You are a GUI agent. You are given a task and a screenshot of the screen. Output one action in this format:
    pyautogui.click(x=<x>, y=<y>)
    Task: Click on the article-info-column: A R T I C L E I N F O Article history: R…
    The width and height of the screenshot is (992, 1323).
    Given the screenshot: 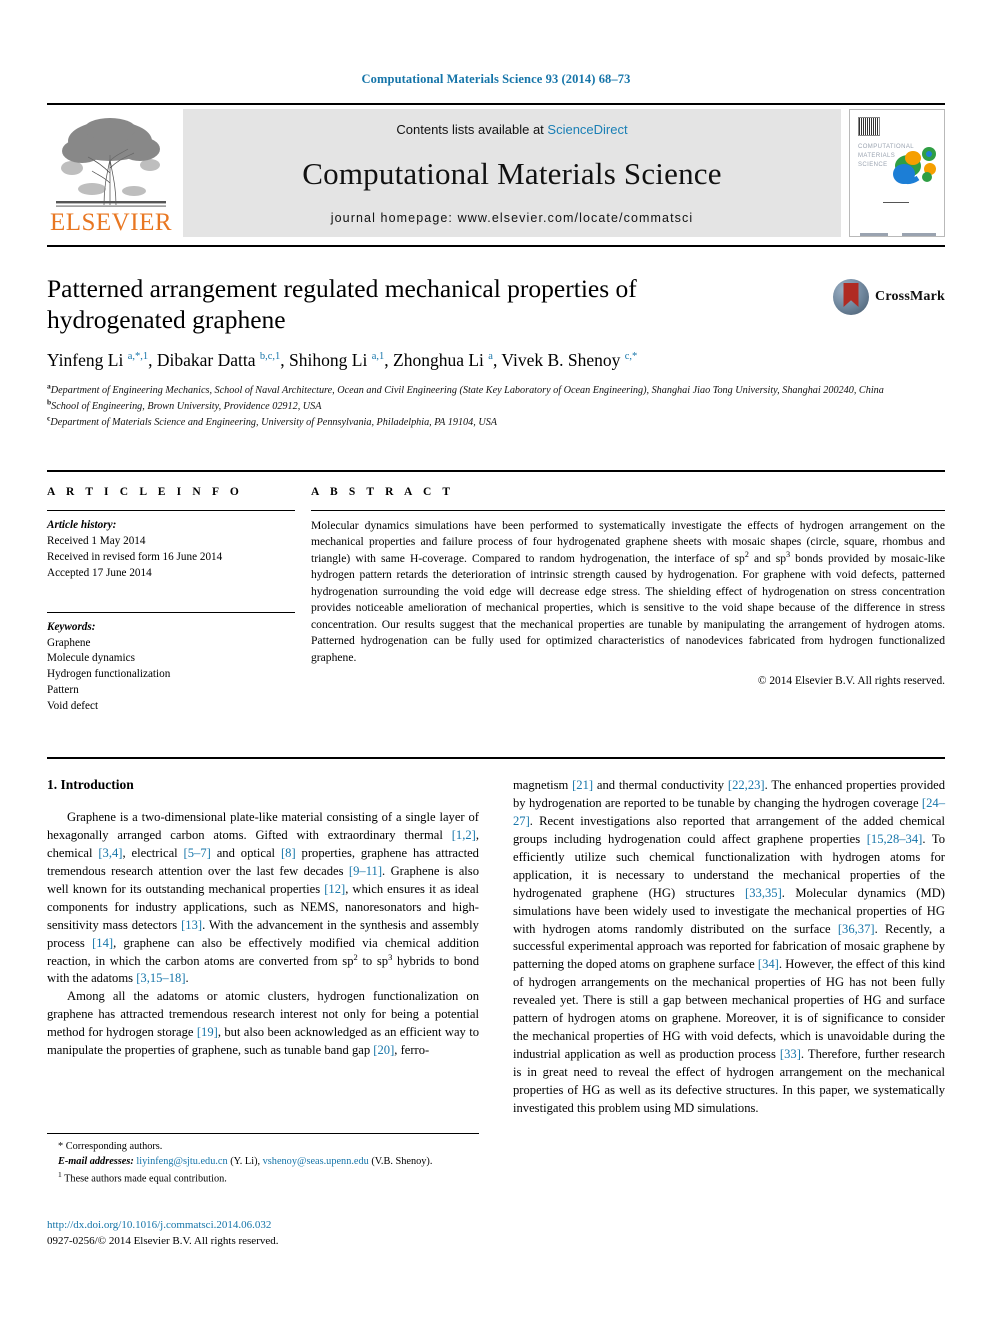 What is the action you would take?
    pyautogui.click(x=178, y=600)
    